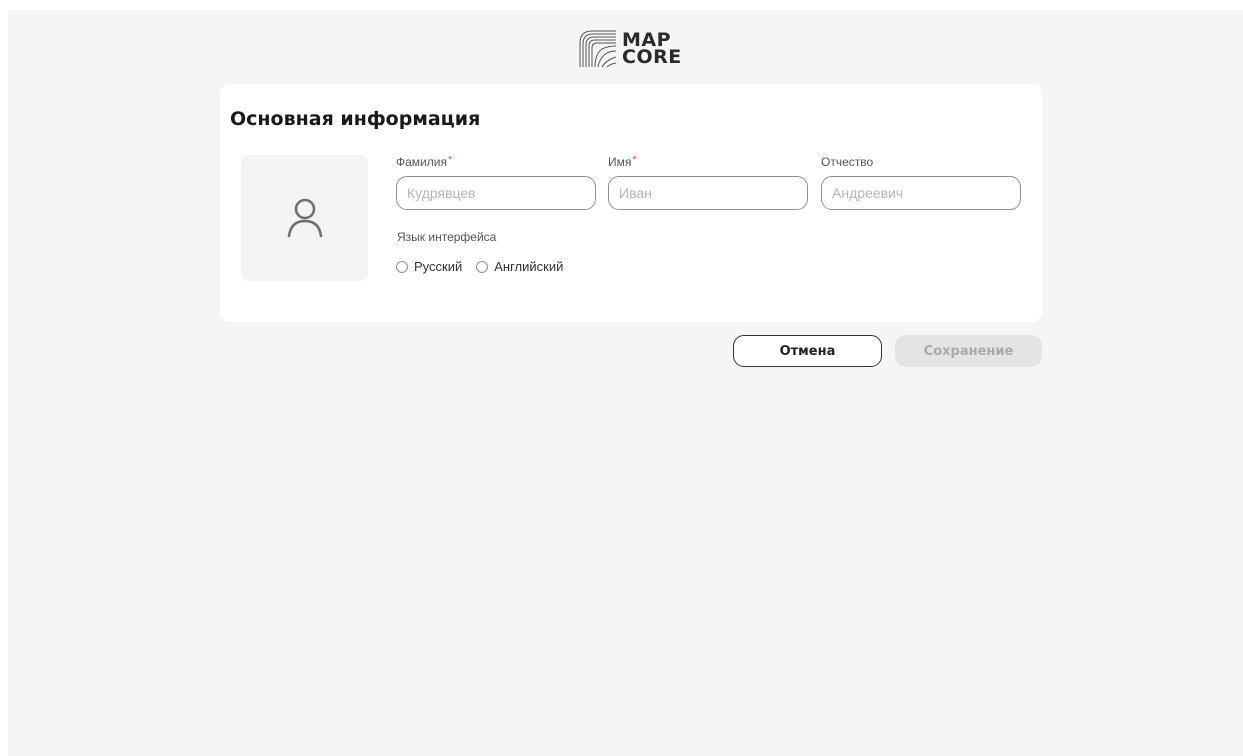  What do you see at coordinates (921, 193) in the screenshot?
I see `patronymic-input` at bounding box center [921, 193].